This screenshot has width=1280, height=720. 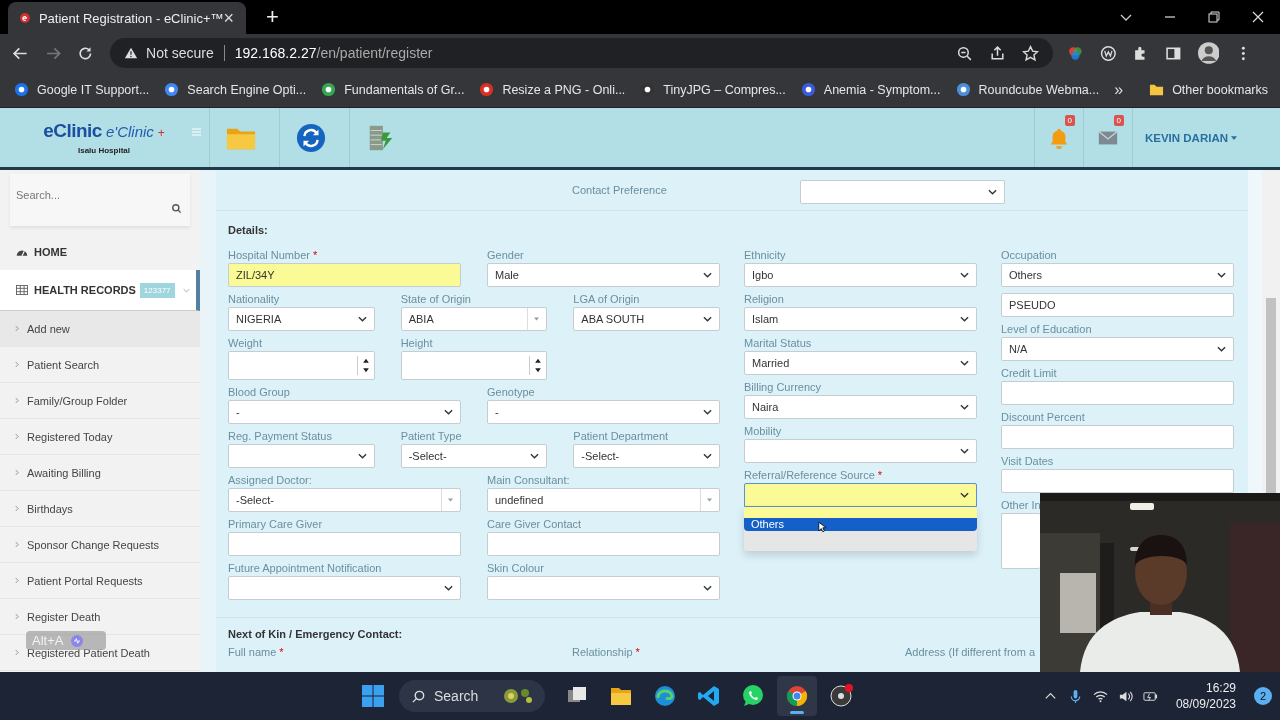 What do you see at coordinates (301, 365) in the screenshot?
I see `weight-field` at bounding box center [301, 365].